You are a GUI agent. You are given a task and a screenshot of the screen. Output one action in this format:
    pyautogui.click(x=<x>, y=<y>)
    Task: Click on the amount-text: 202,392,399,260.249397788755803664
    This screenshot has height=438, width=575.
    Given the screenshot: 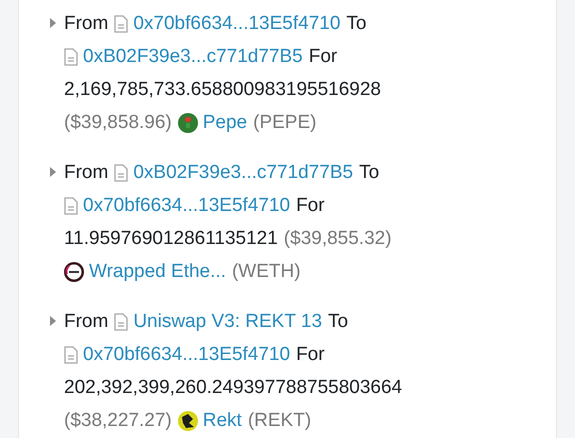 What is the action you would take?
    pyautogui.click(x=233, y=388)
    